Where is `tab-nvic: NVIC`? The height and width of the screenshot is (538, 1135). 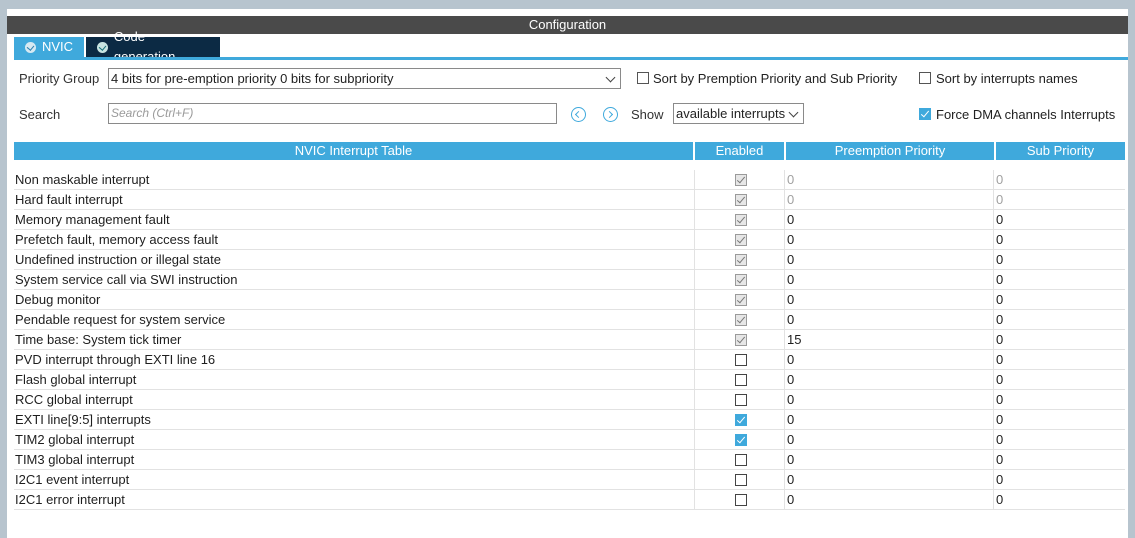
tab-nvic: NVIC is located at coordinates (49, 47).